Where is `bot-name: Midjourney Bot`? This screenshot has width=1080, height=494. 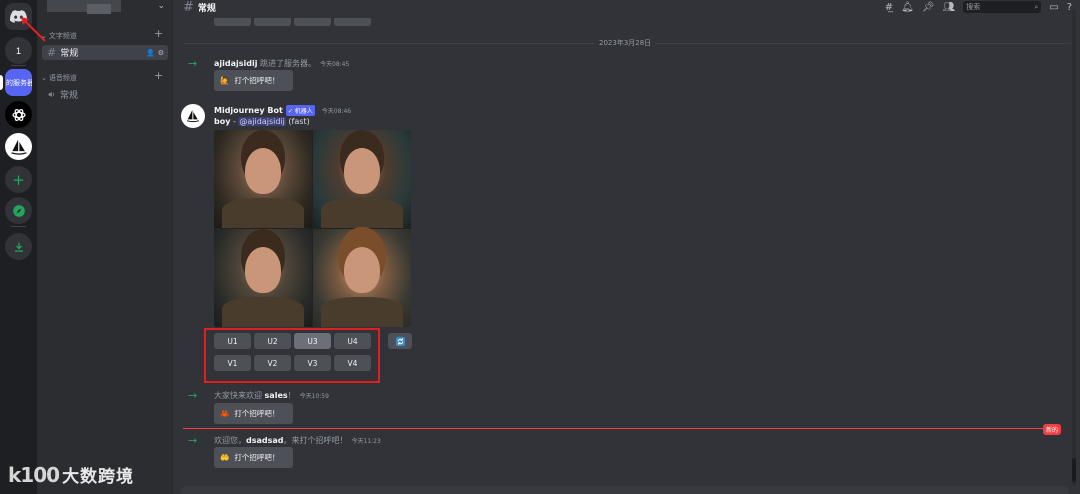 bot-name: Midjourney Bot is located at coordinates (248, 110).